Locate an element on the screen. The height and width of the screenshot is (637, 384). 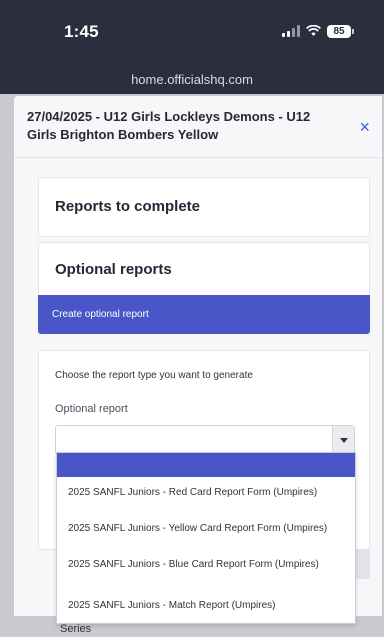
dropdown-option-blank is located at coordinates (206, 465).